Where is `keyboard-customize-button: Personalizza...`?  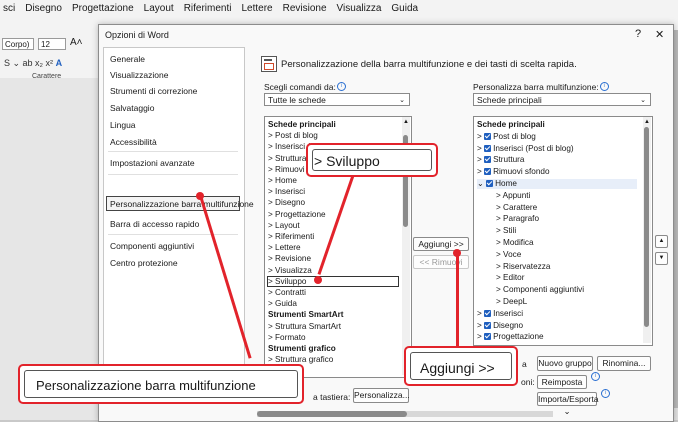
keyboard-customize-button: Personalizza... is located at coordinates (381, 395).